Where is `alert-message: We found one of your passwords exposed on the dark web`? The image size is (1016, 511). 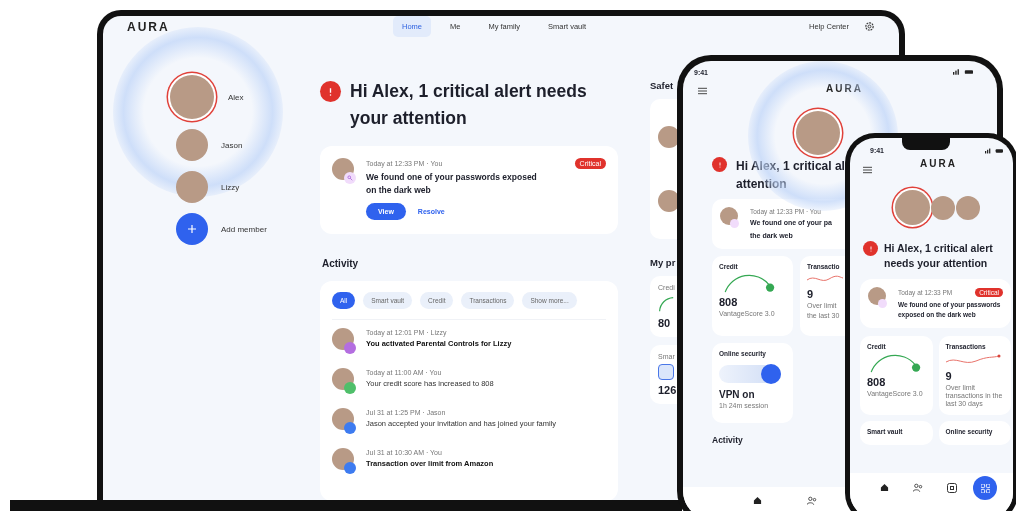
alert-message: We found one of your passwords exposed on the dark web is located at coordinates (452, 184).